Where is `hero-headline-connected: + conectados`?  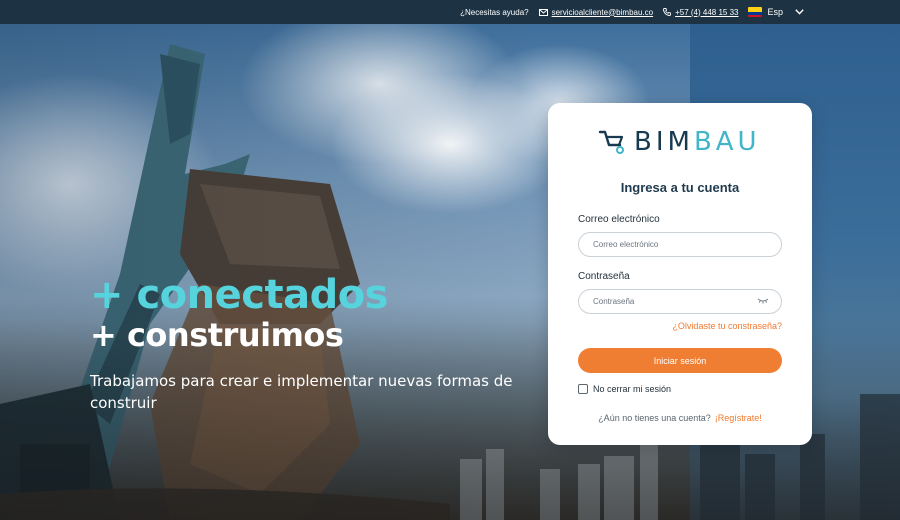
hero-headline-connected: + conectados is located at coordinates (239, 295).